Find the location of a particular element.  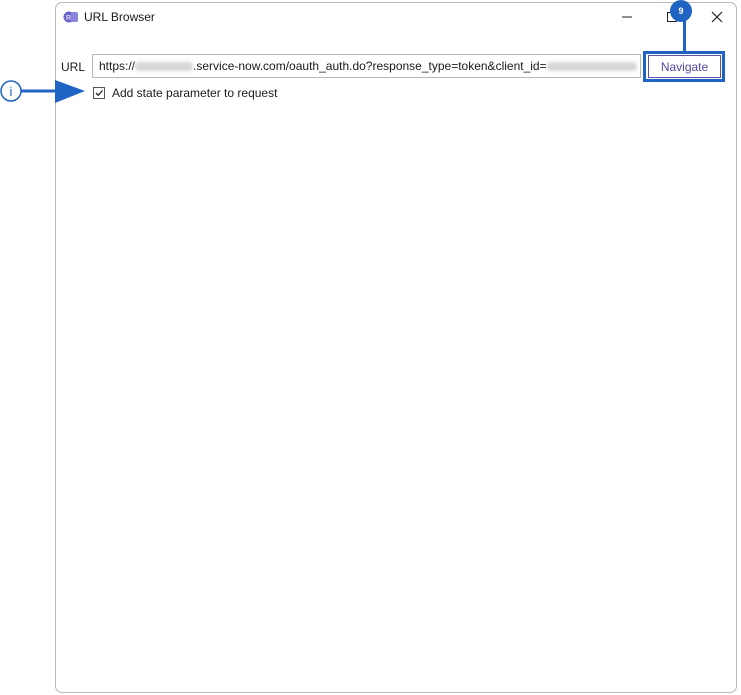

close-icon is located at coordinates (717, 17).